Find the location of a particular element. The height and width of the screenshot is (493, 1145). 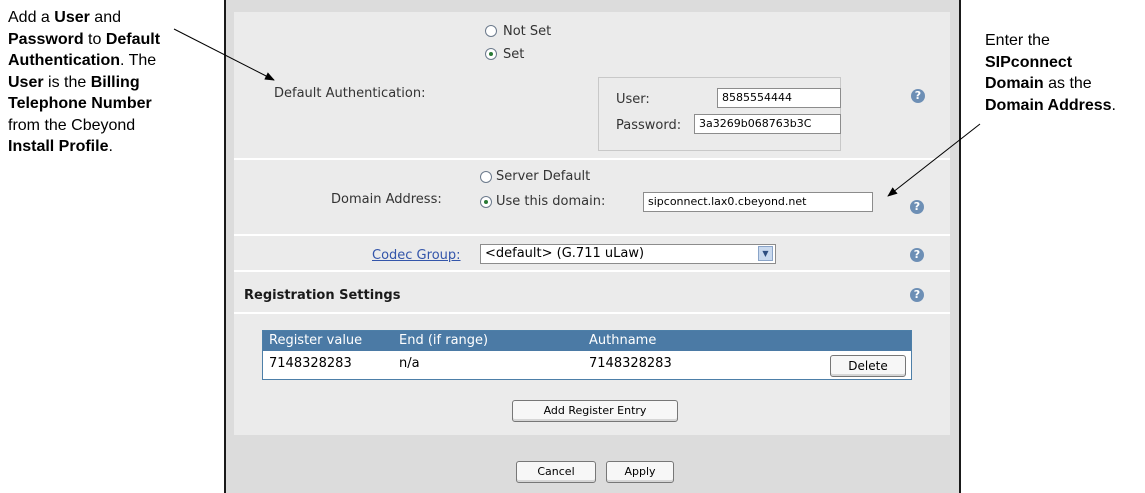

right-callout-arrow is located at coordinates (934, 160).